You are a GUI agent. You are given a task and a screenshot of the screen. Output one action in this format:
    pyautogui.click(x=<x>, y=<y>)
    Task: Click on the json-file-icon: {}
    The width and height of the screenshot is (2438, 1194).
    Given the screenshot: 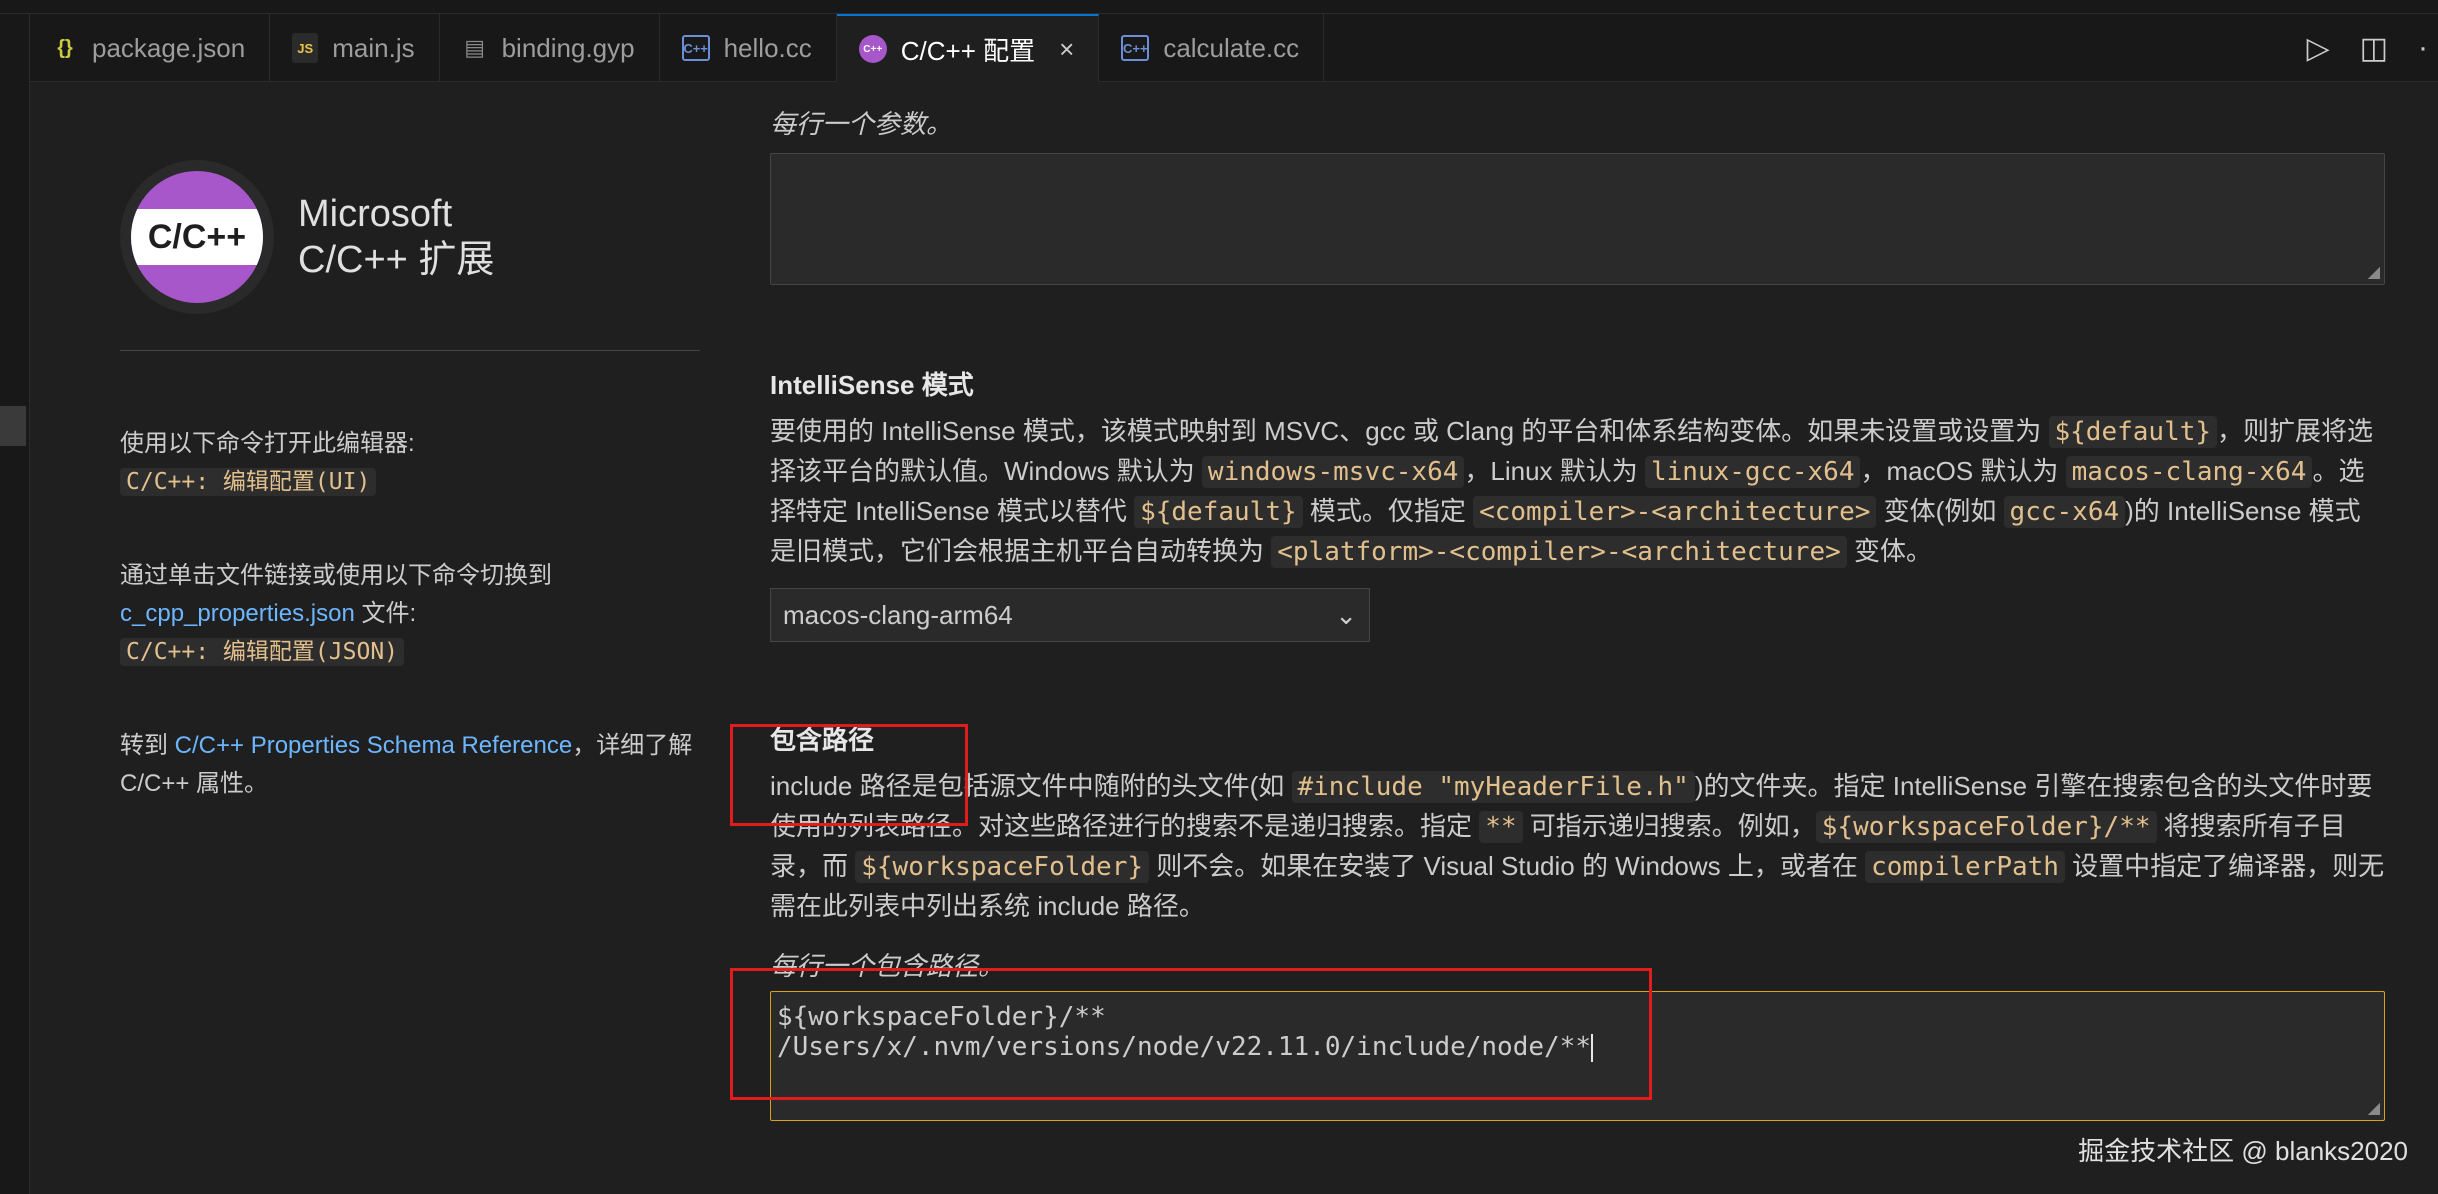 What is the action you would take?
    pyautogui.click(x=65, y=47)
    